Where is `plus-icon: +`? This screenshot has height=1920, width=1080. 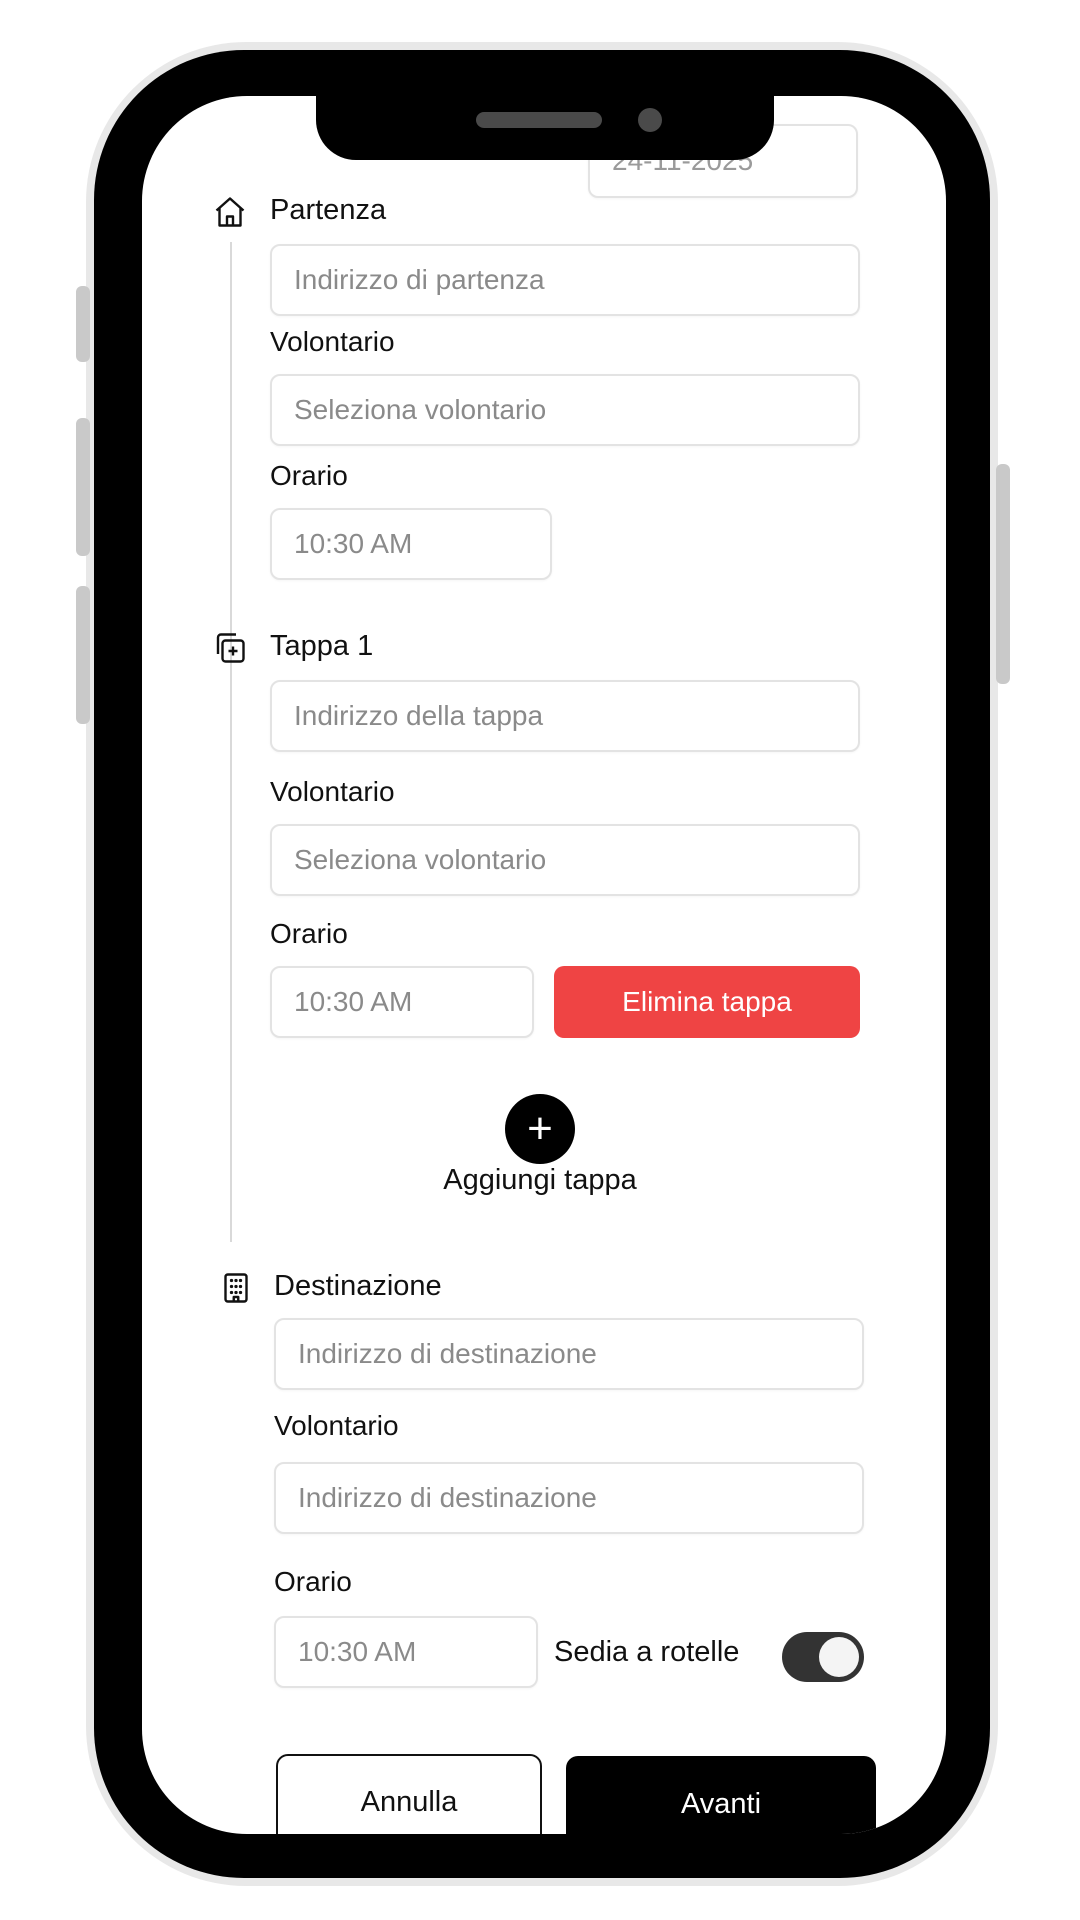 plus-icon: + is located at coordinates (540, 1128).